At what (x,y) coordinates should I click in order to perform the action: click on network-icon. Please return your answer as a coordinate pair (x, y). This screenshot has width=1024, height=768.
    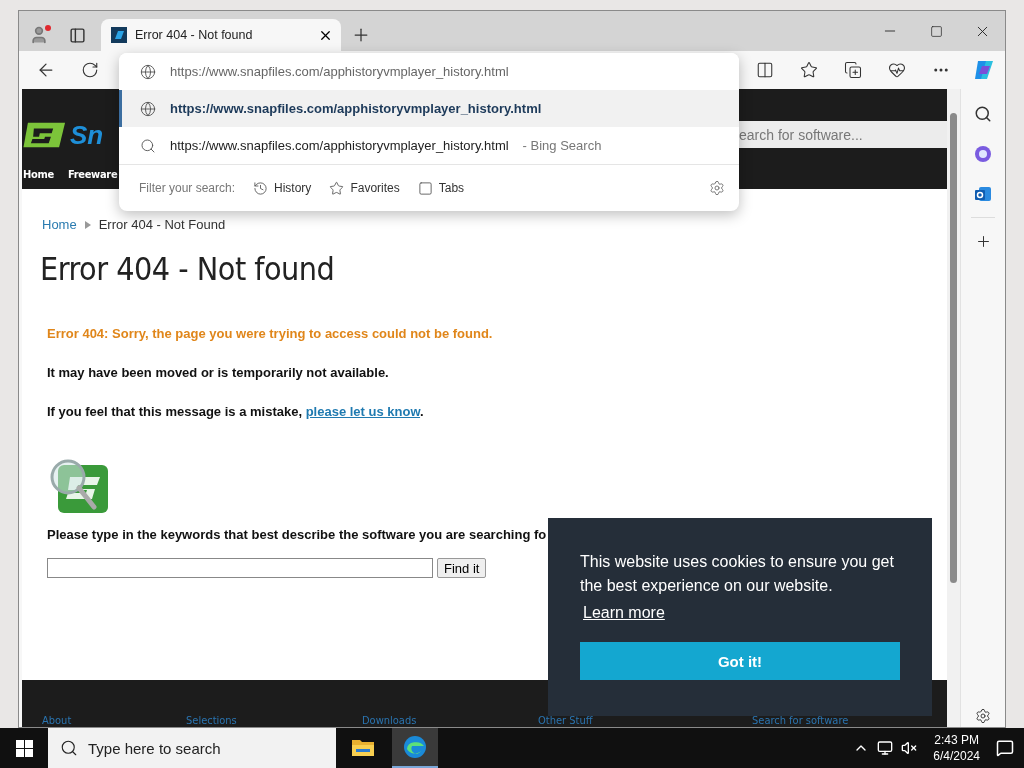
    Looking at the image, I should click on (885, 748).